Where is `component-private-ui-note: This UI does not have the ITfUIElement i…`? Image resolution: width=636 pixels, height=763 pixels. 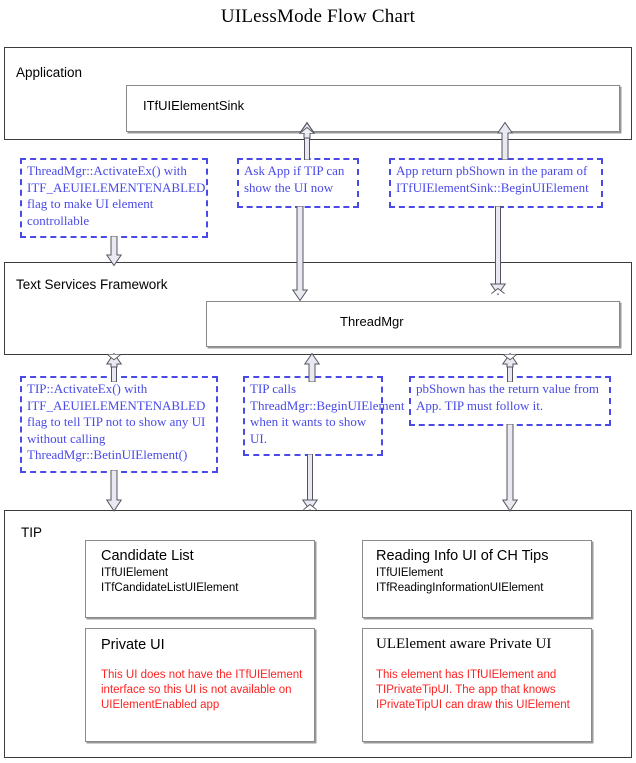
component-private-ui-note: This UI does not have the ITfUIElement i… is located at coordinates (202, 690).